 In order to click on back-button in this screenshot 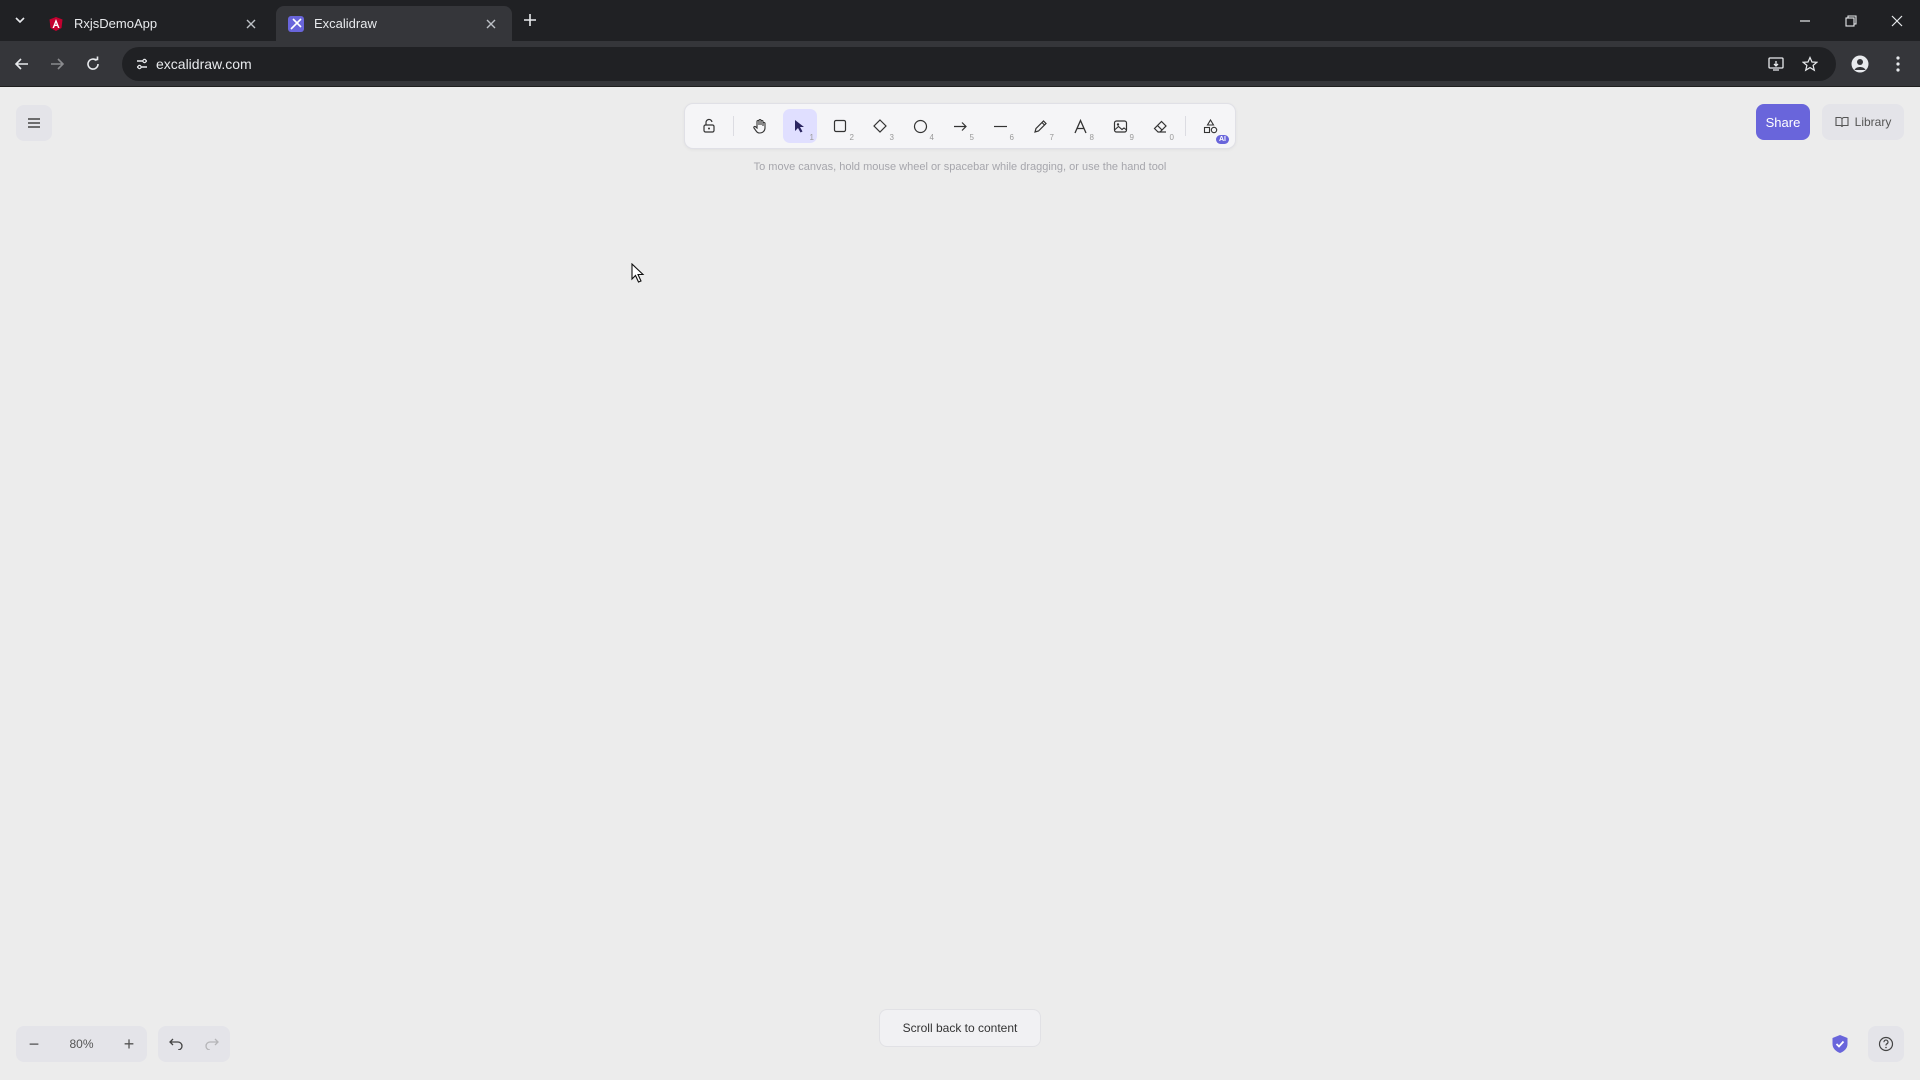, I will do `click(22, 64)`.